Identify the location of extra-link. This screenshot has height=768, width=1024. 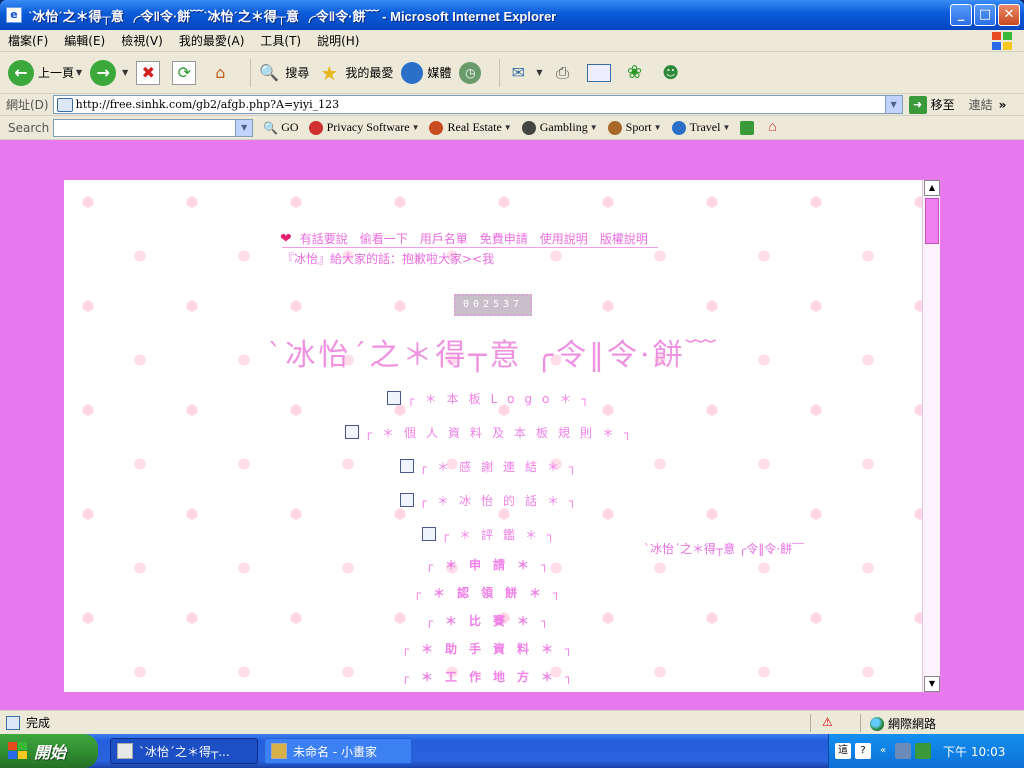
(749, 127).